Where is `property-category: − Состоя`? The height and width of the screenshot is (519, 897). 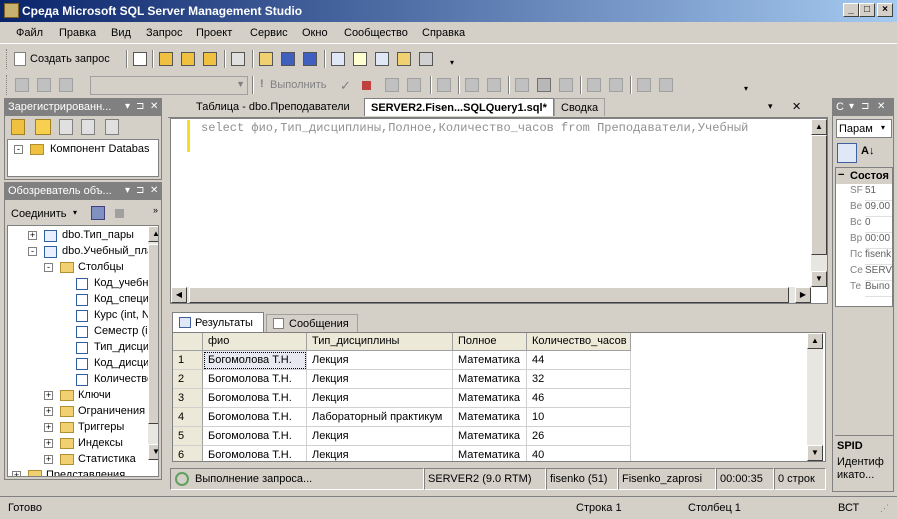 property-category: − Состоя is located at coordinates (864, 176).